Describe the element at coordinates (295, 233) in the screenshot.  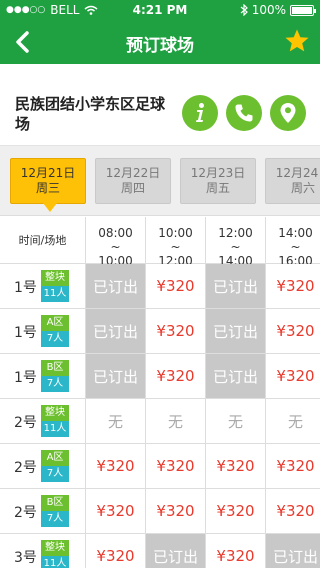
I see `time-start: 14:00` at that location.